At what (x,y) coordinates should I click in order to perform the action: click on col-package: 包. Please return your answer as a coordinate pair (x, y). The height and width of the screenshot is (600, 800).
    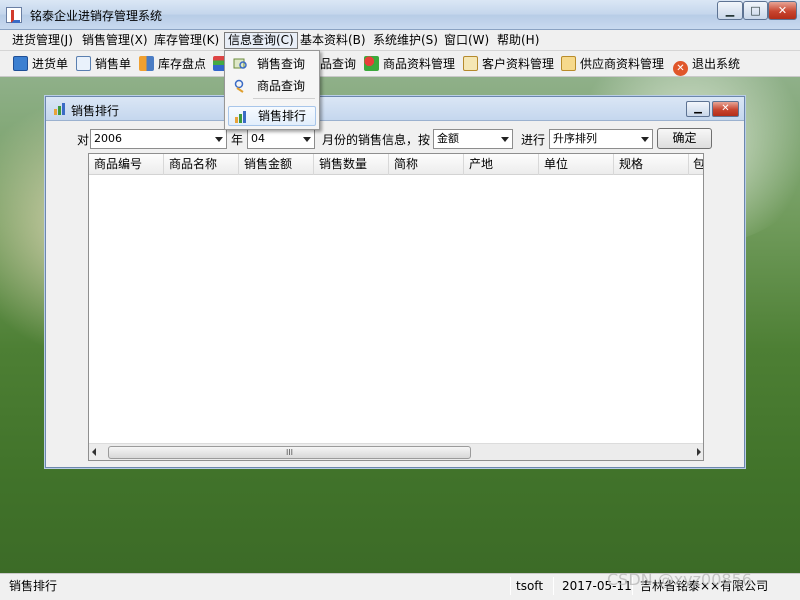
    Looking at the image, I should click on (696, 164).